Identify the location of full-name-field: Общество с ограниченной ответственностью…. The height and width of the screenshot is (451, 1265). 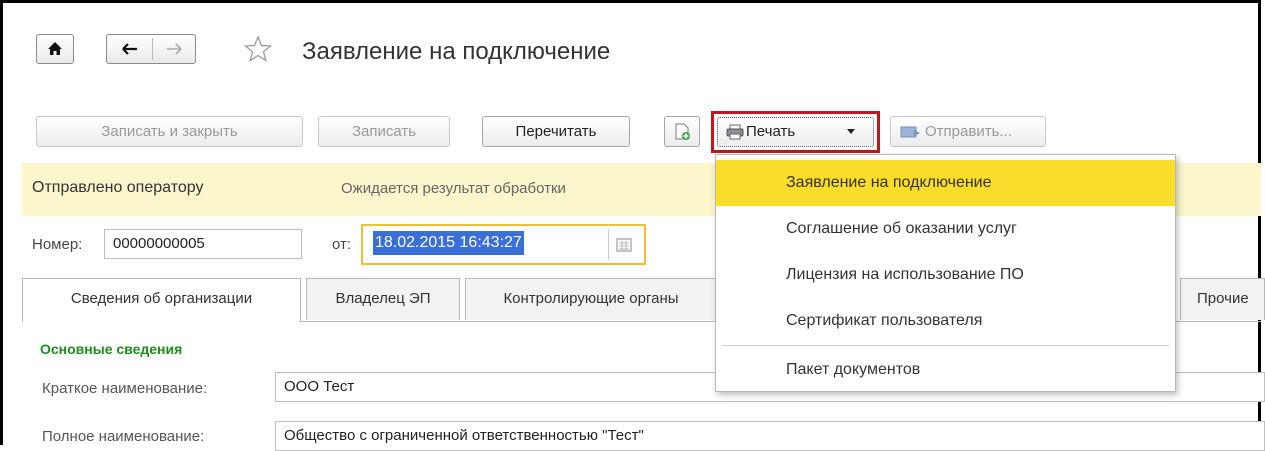
(770, 436).